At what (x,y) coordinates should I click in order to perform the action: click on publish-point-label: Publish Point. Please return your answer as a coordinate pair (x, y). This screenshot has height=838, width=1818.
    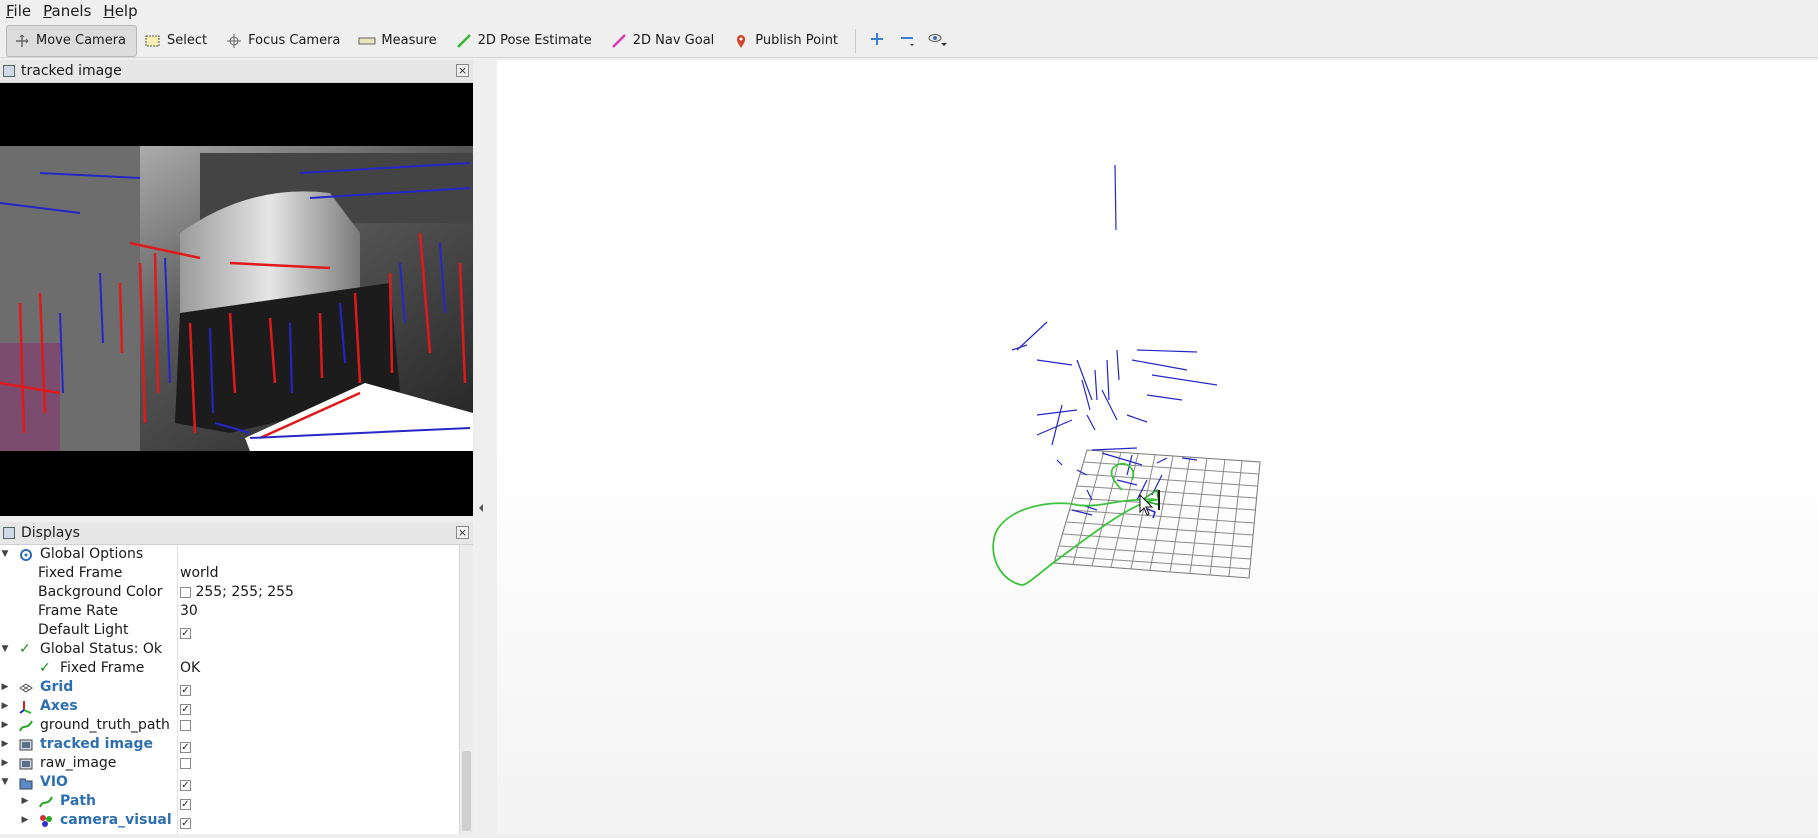
    Looking at the image, I should click on (797, 40).